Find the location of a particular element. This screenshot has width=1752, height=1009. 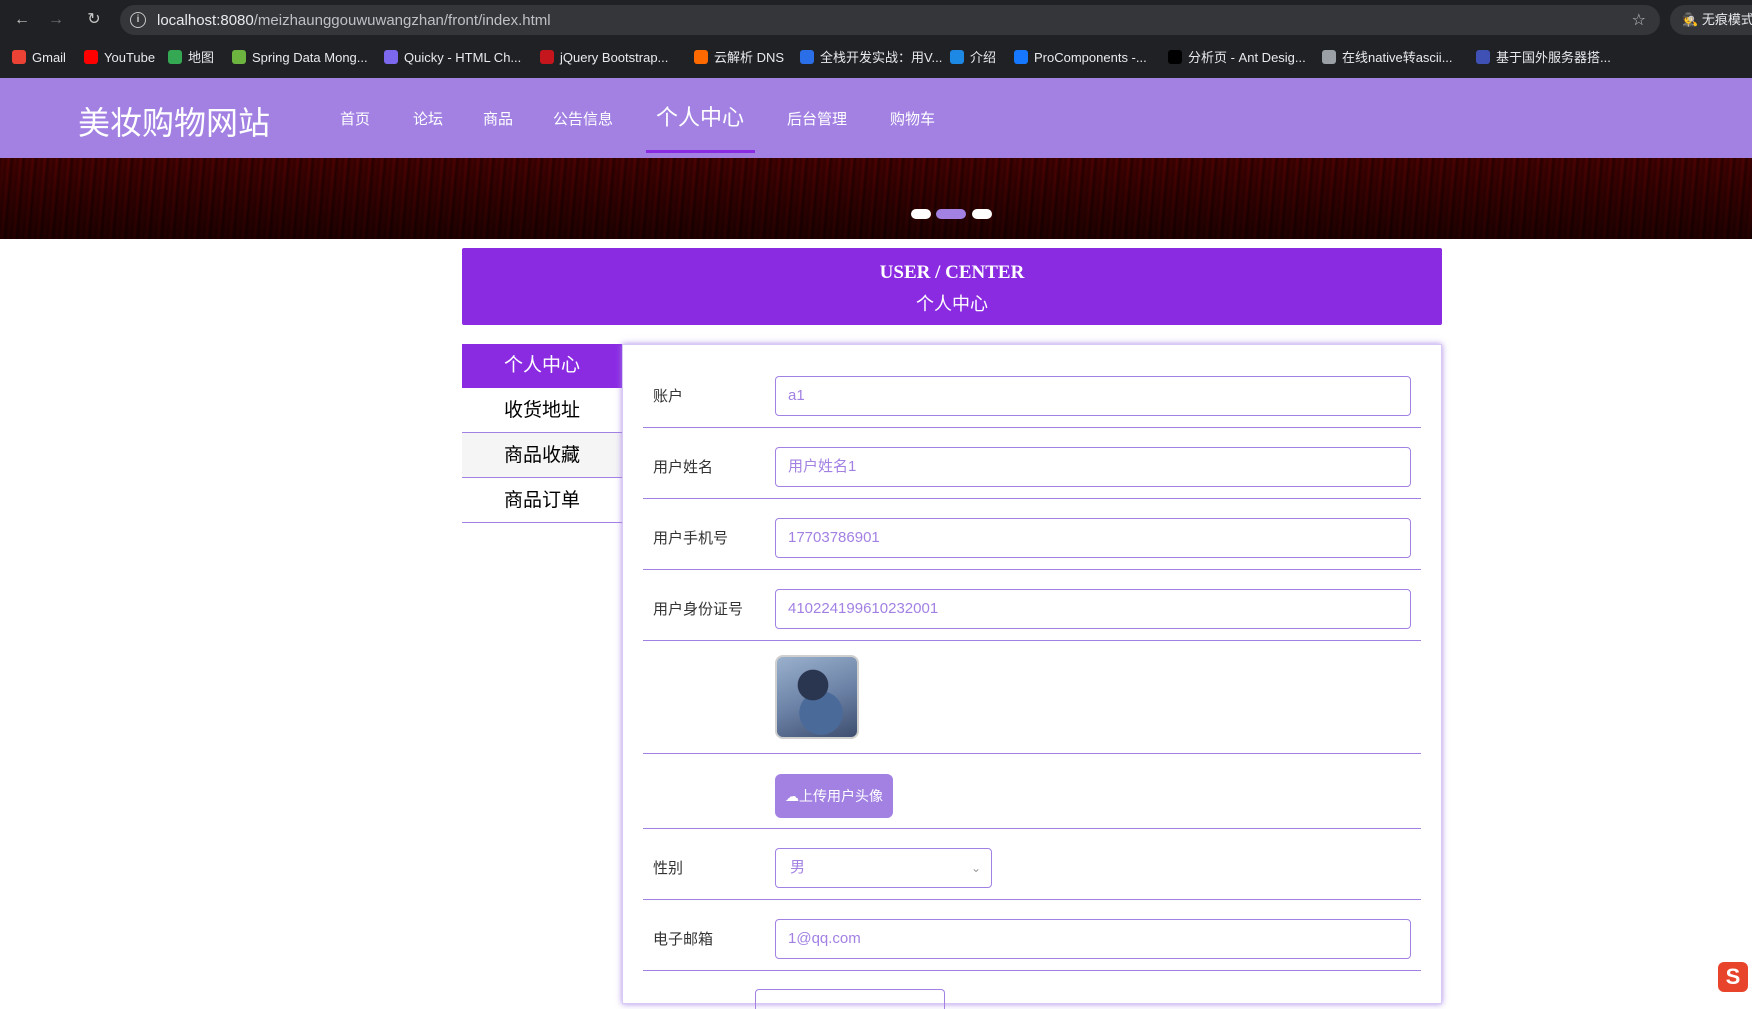

site-logo: 美妆购物网站 is located at coordinates (174, 121).